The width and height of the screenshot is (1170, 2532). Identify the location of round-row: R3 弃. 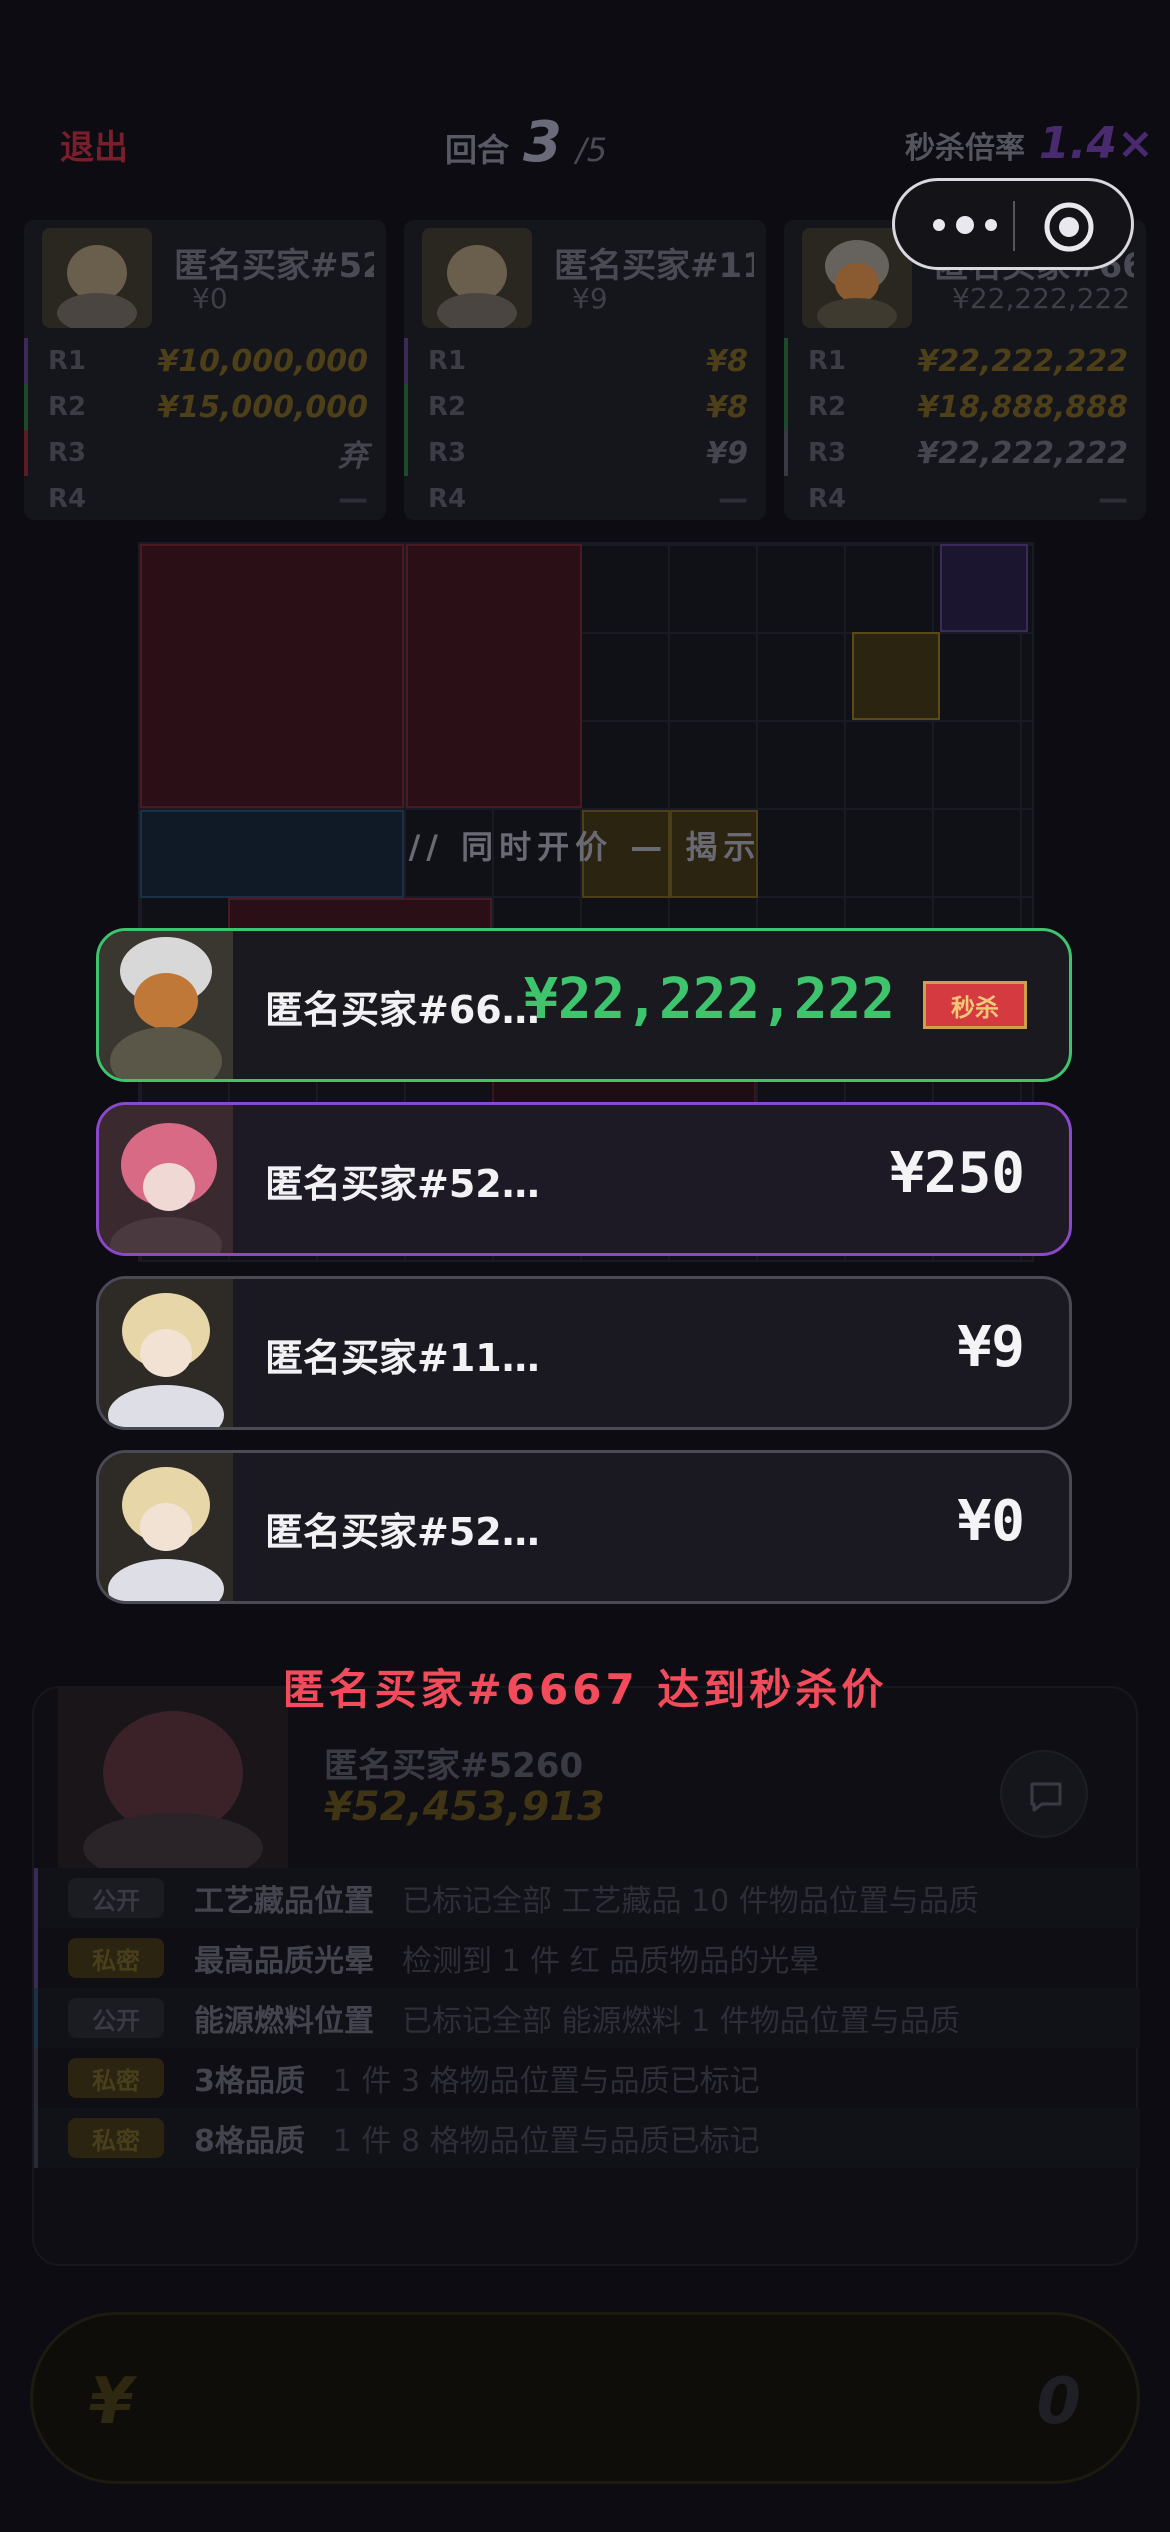
(205, 453).